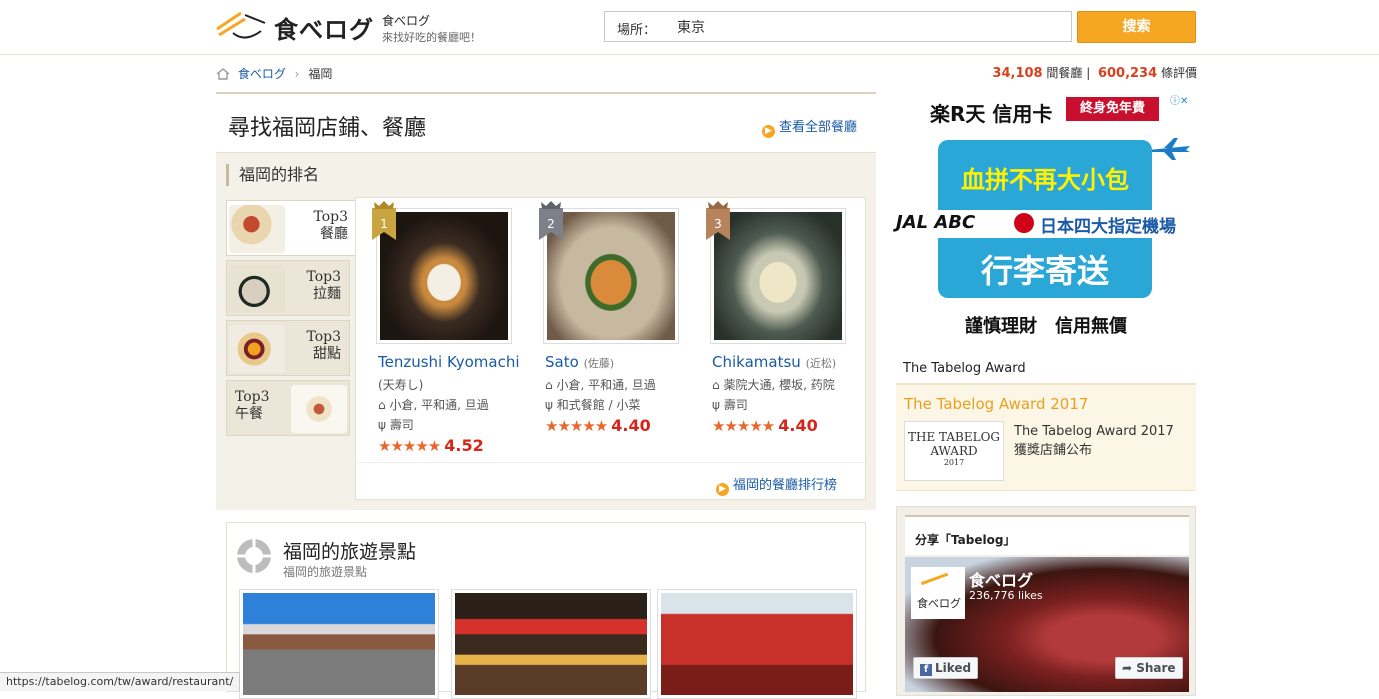  What do you see at coordinates (1108, 227) in the screenshot?
I see `ad-airports: 日本四大指定機場` at bounding box center [1108, 227].